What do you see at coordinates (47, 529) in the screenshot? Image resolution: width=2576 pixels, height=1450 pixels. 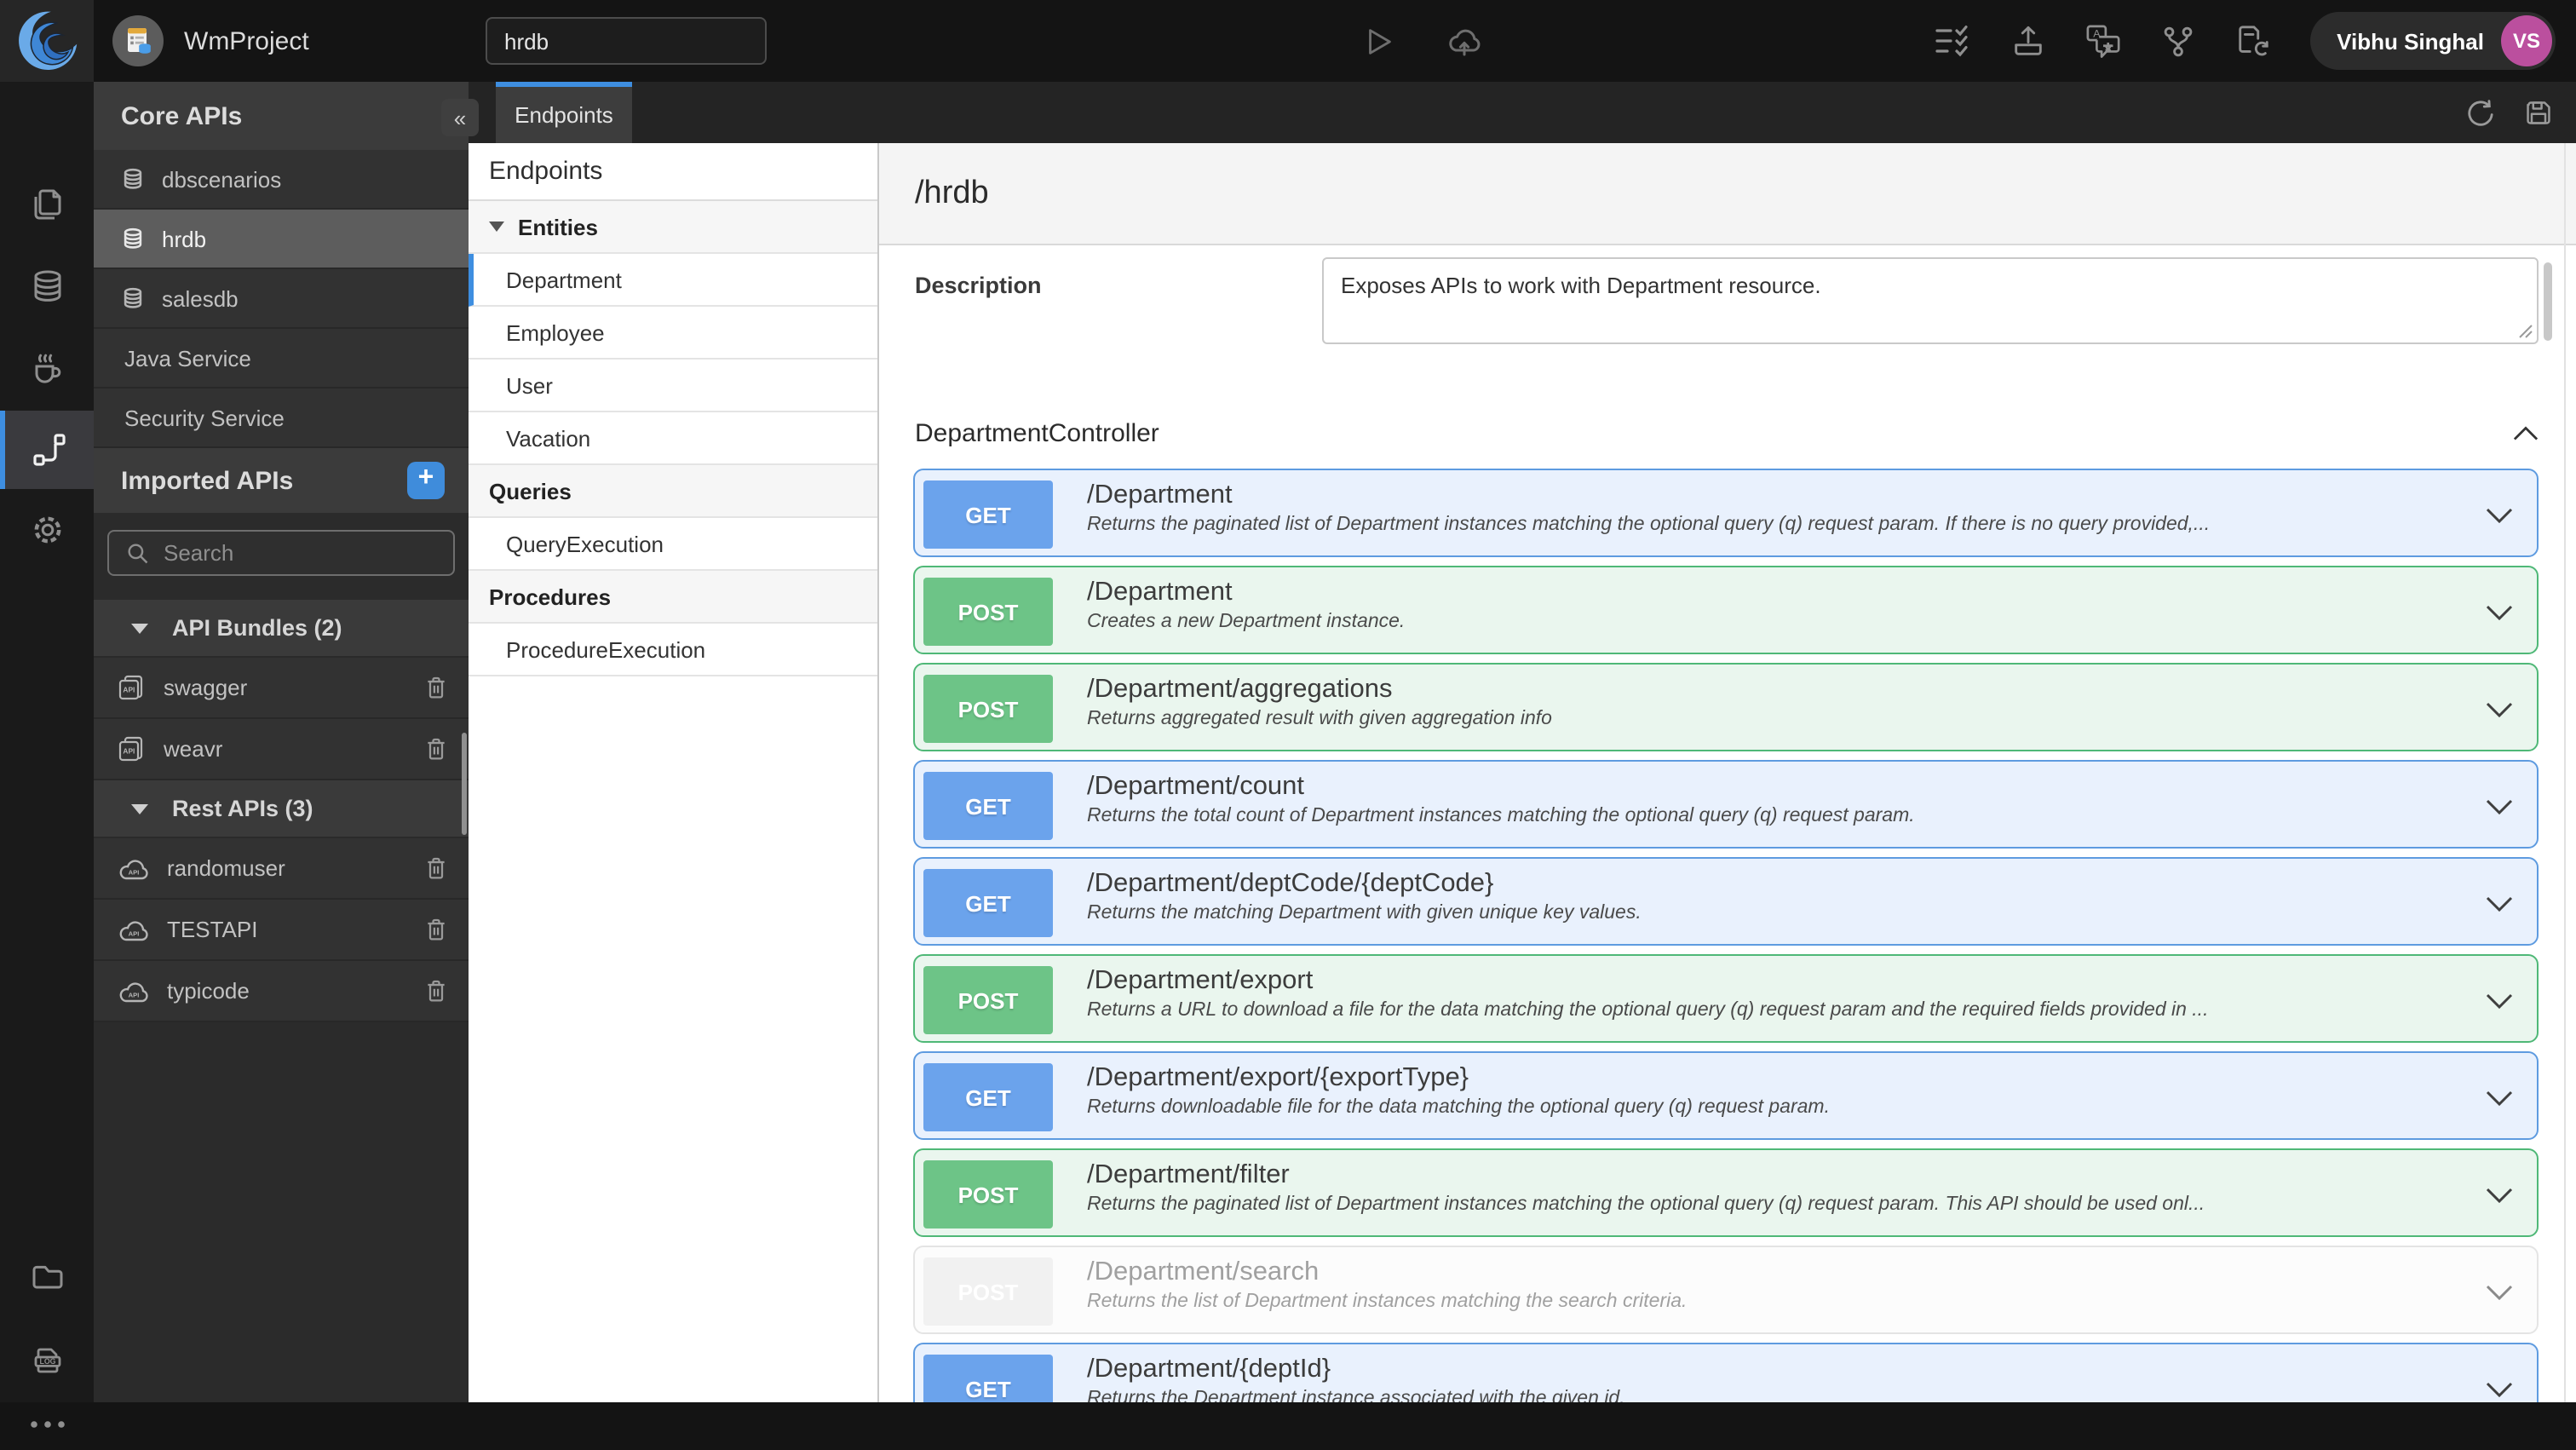 I see `rail-settings-icon` at bounding box center [47, 529].